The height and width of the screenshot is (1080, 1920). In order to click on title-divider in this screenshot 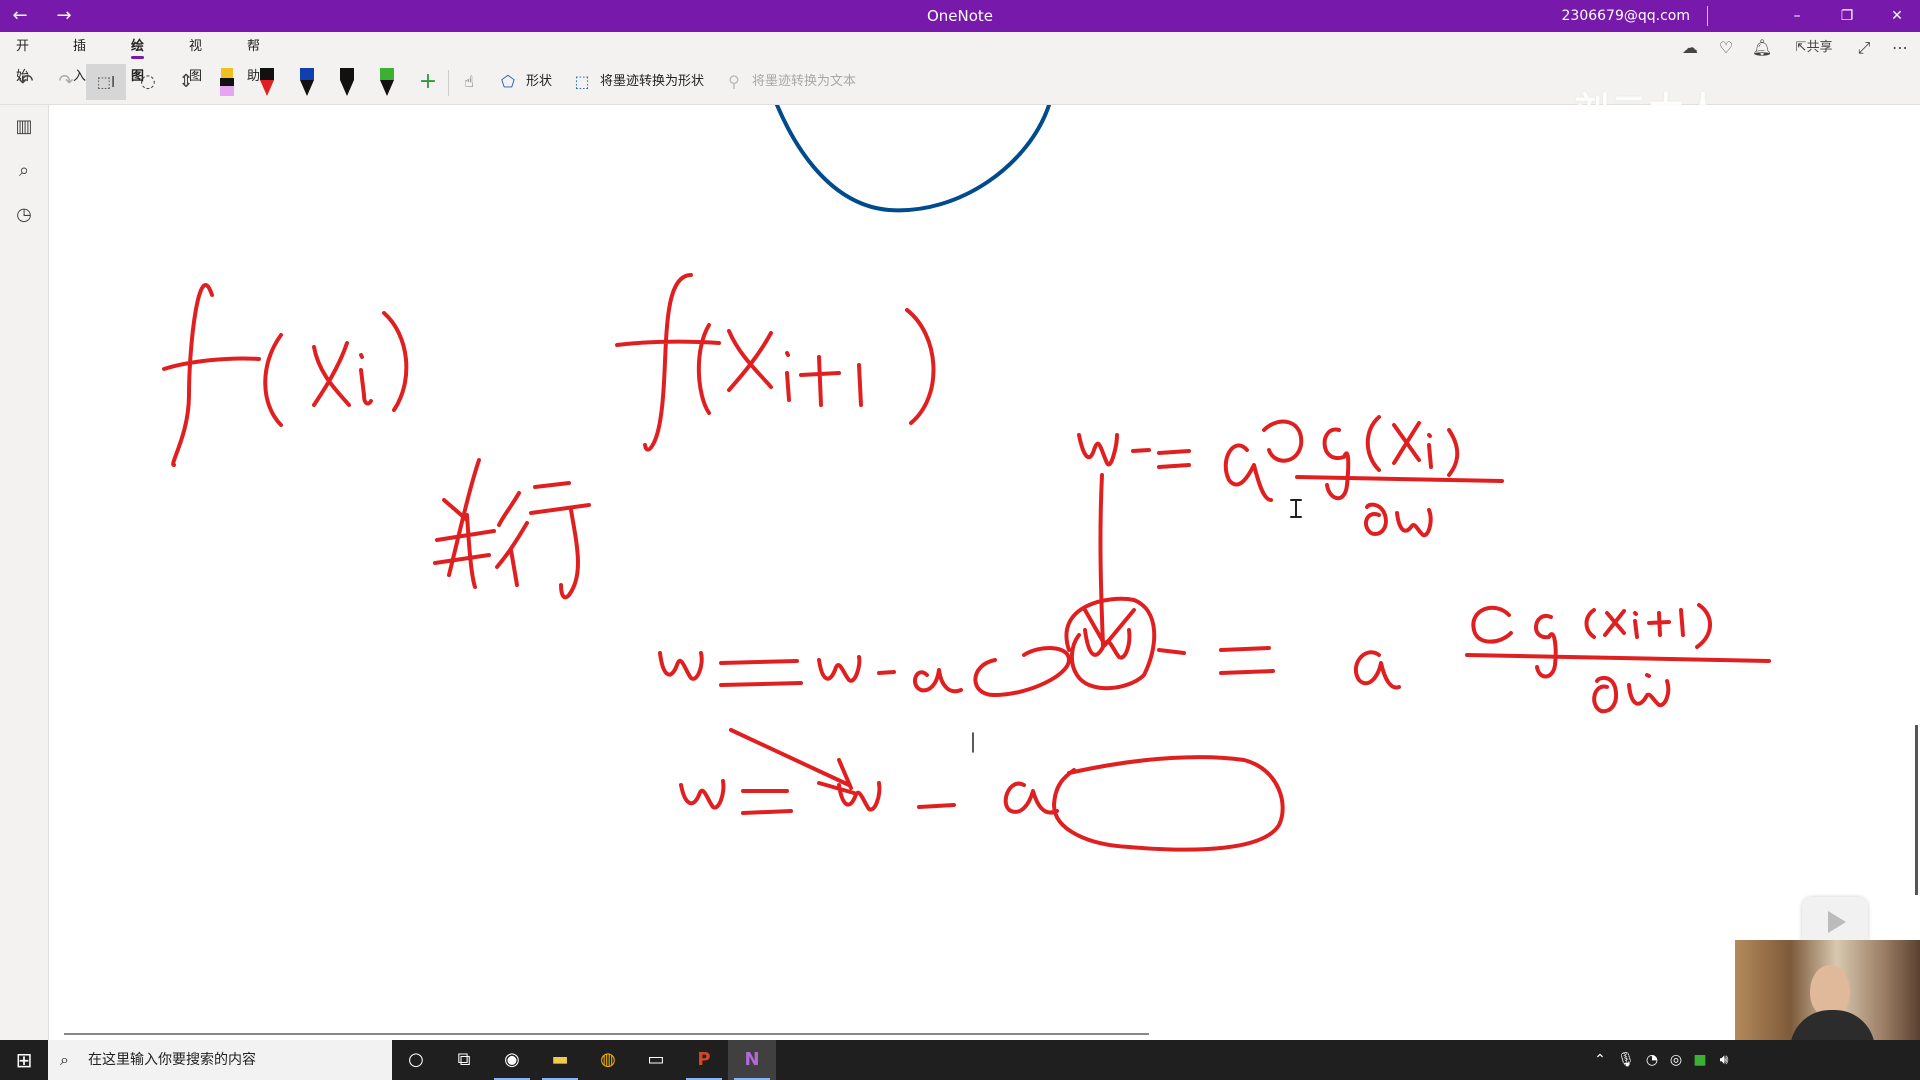, I will do `click(1707, 16)`.